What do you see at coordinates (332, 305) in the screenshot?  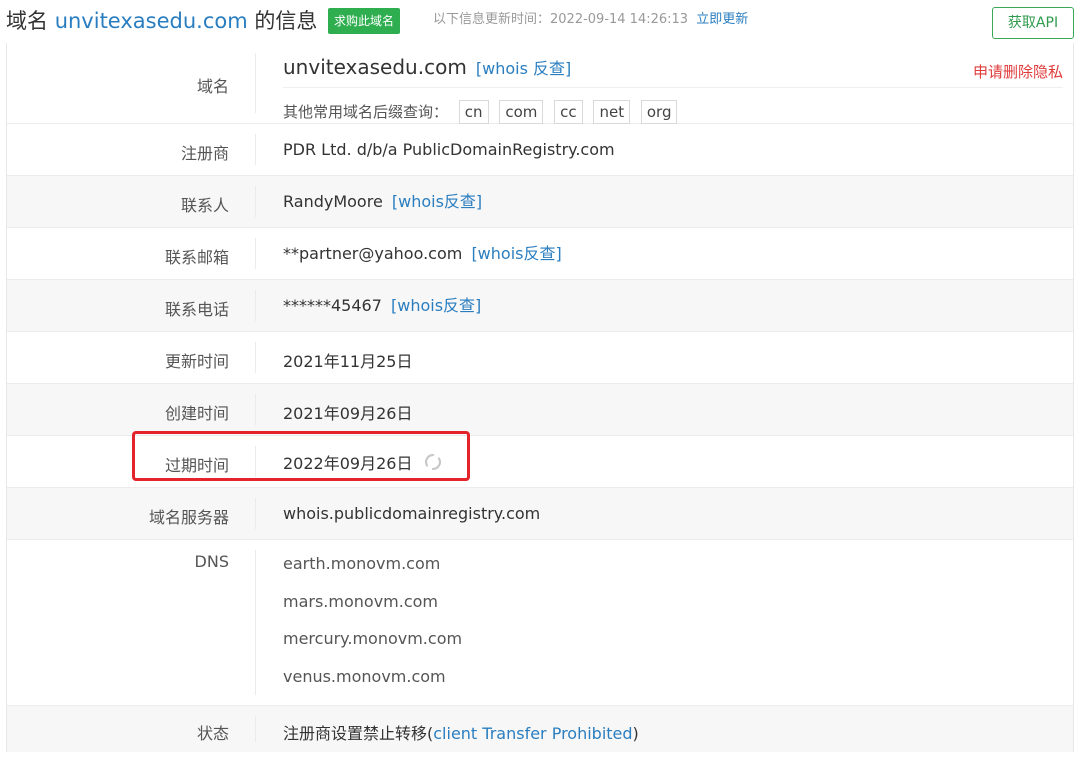 I see `phone-number: ******45467` at bounding box center [332, 305].